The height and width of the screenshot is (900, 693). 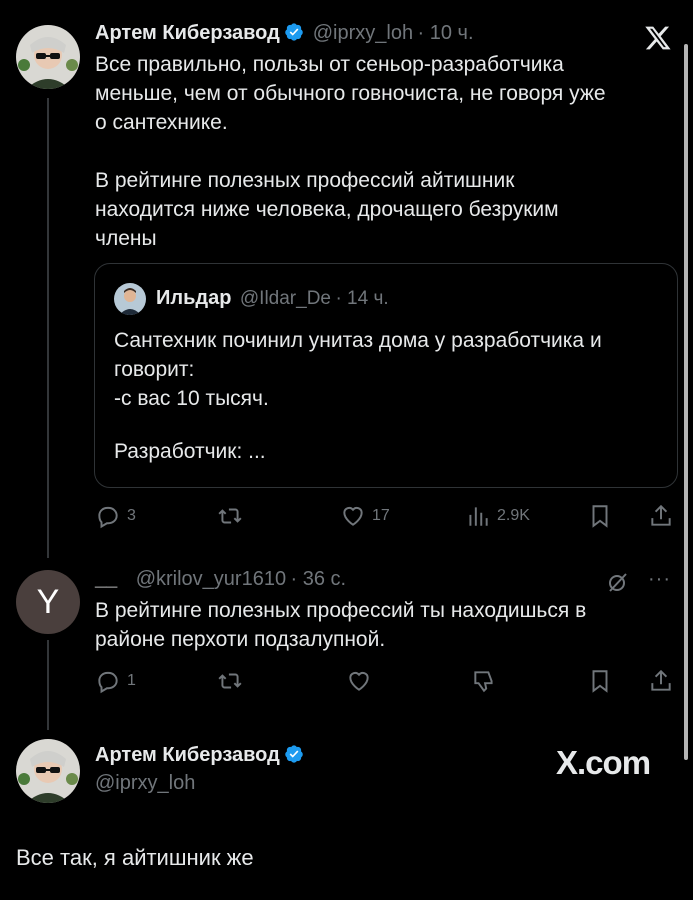 What do you see at coordinates (603, 762) in the screenshot?
I see `x-com-watermark: X.com` at bounding box center [603, 762].